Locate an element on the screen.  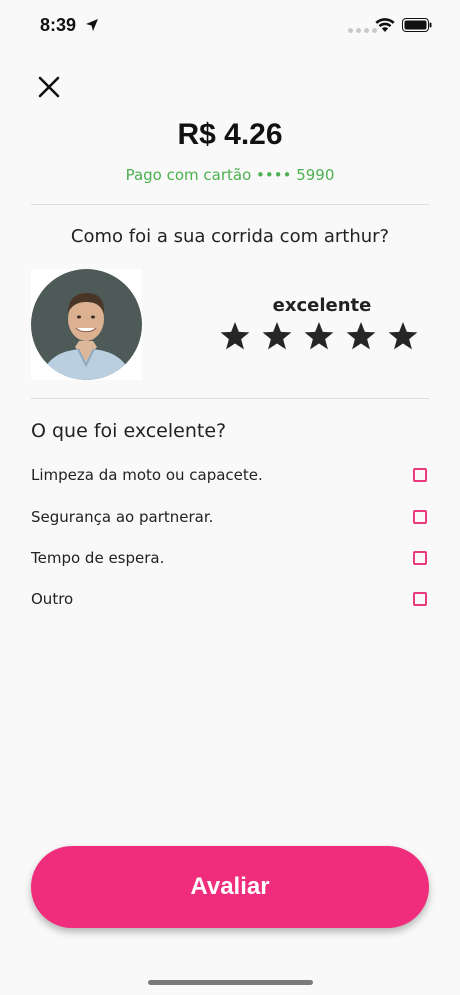
feedback-option: Tempo de espera. is located at coordinates (230, 558).